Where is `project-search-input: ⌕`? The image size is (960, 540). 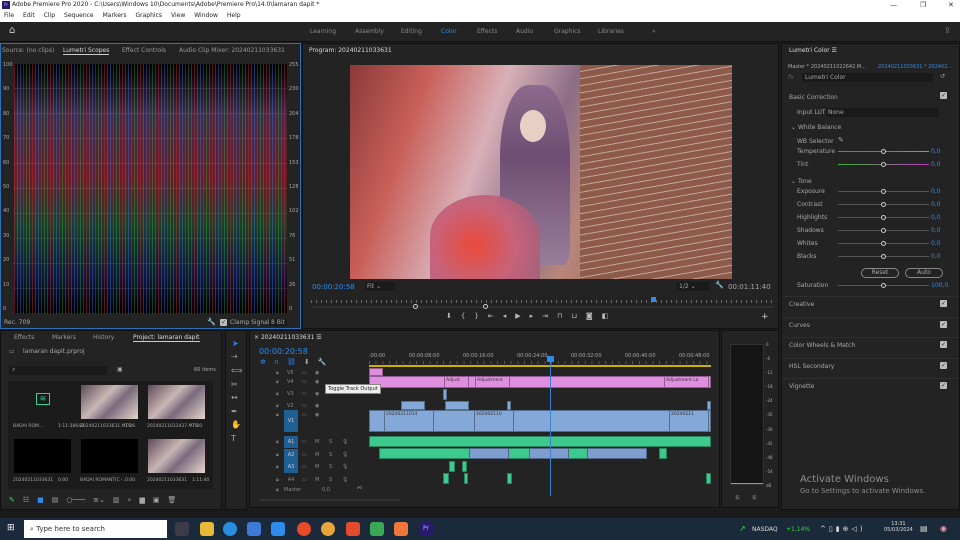 project-search-input: ⌕ is located at coordinates (58, 370).